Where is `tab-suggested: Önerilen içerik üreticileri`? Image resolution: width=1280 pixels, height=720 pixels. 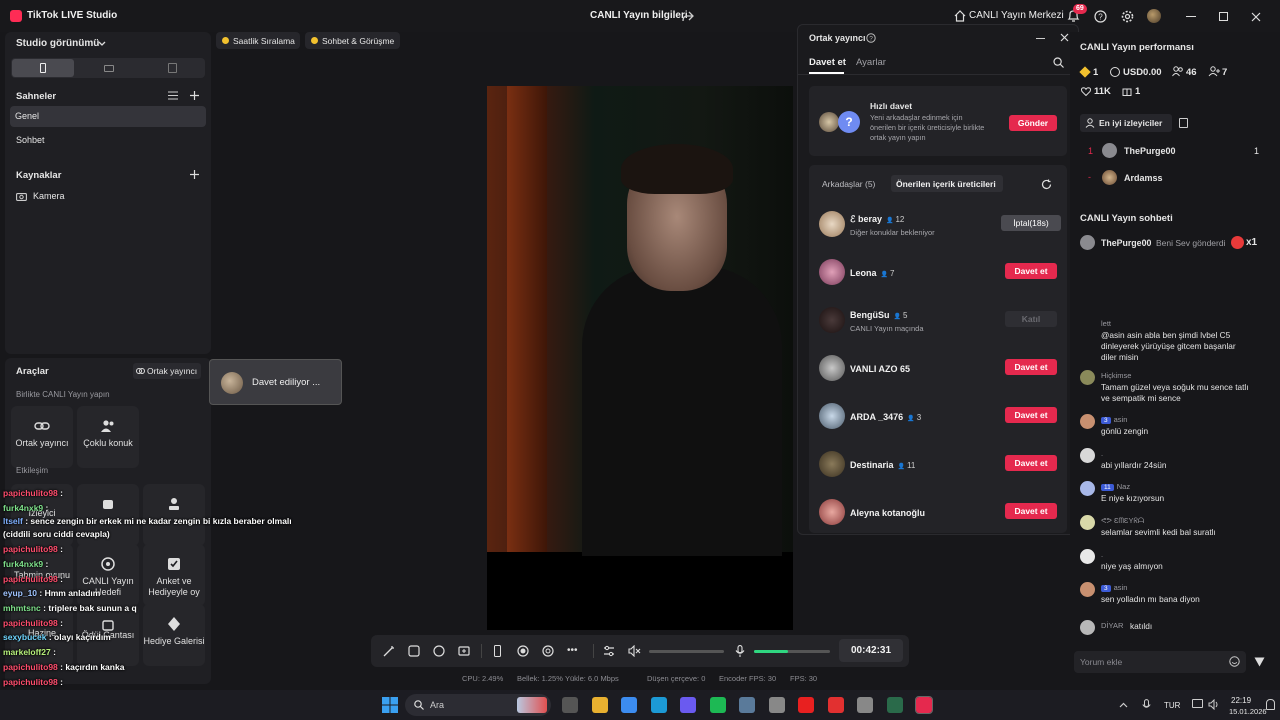
tab-suggested: Önerilen içerik üreticileri is located at coordinates (947, 183).